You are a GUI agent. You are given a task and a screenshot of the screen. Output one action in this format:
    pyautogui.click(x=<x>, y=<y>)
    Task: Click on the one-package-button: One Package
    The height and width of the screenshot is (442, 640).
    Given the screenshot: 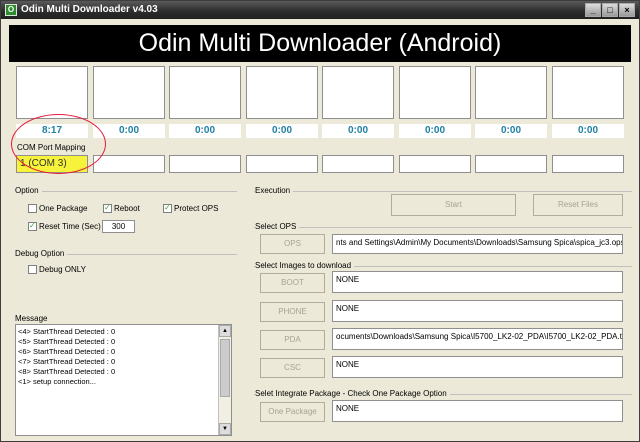 What is the action you would take?
    pyautogui.click(x=292, y=412)
    